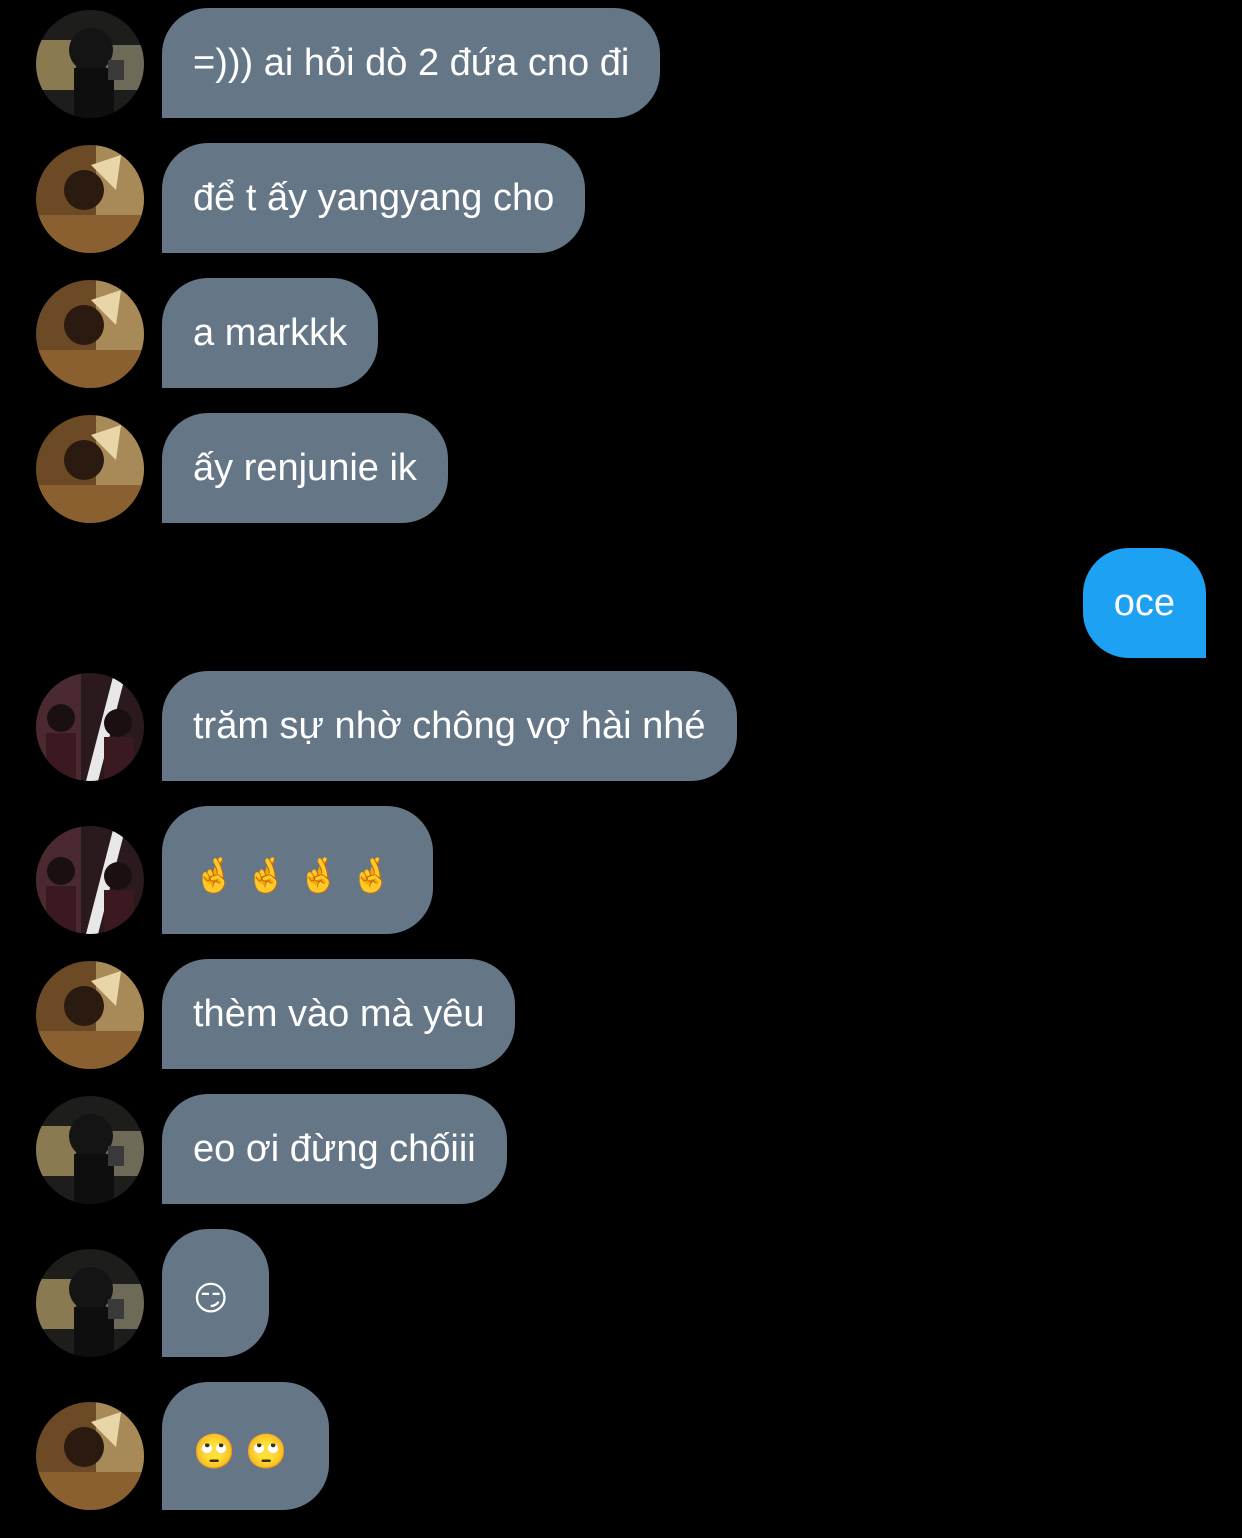 The height and width of the screenshot is (1538, 1242). What do you see at coordinates (411, 63) in the screenshot?
I see `message-bubble-incoming: =))) ai hỏi dò 2 đứa cno đi` at bounding box center [411, 63].